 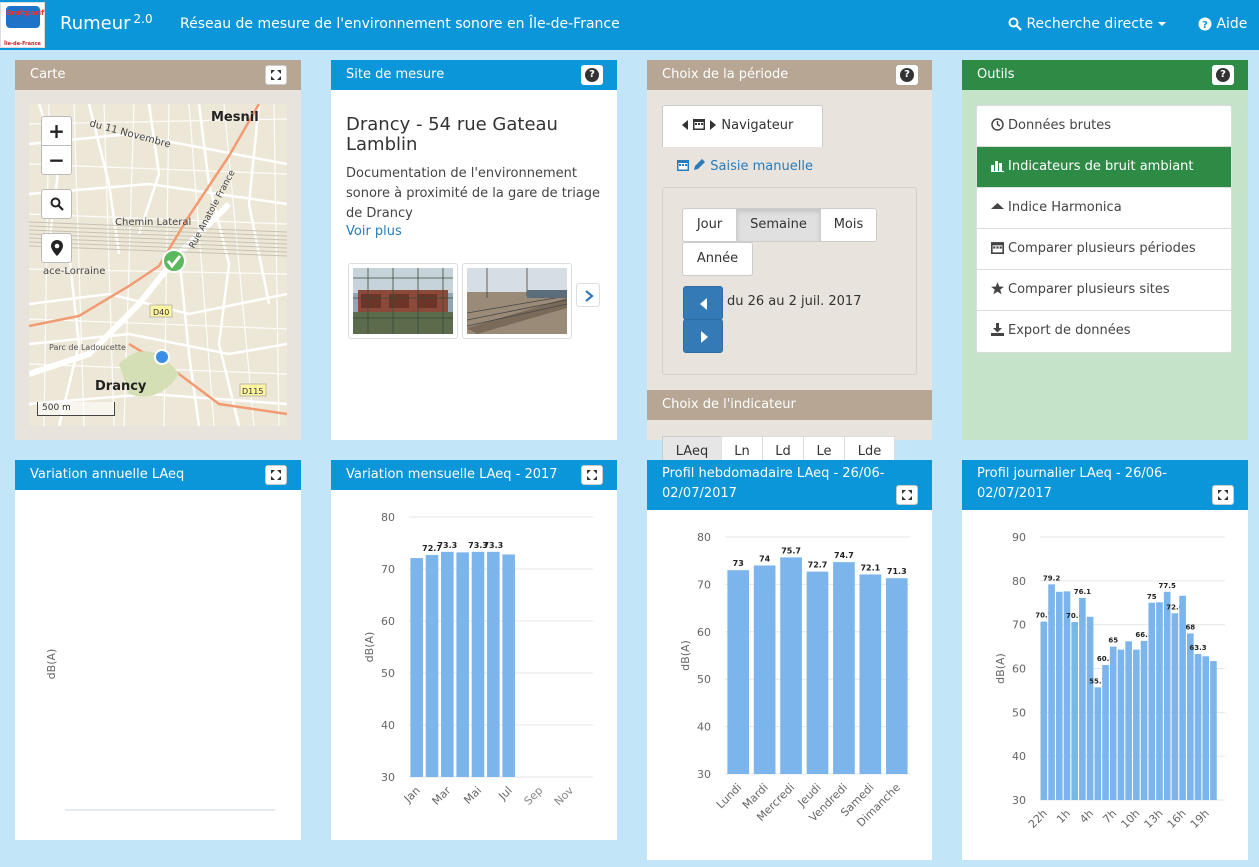 What do you see at coordinates (74, 271) in the screenshot?
I see `map-label-lorraine: ace-Lorraine` at bounding box center [74, 271].